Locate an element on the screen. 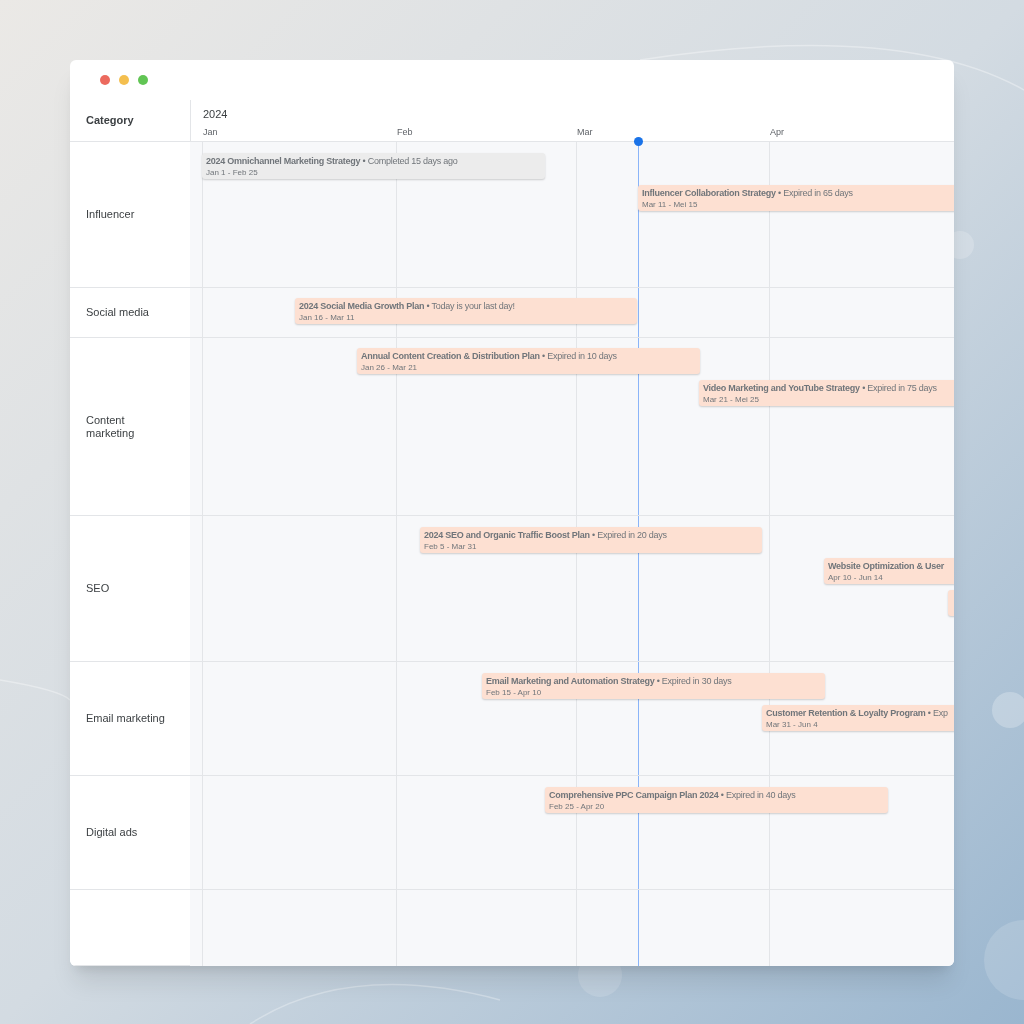  bar-title: 2024 Omnichannel Marketing Strategy • Completed 15 days ago is located at coordinates (332, 161).